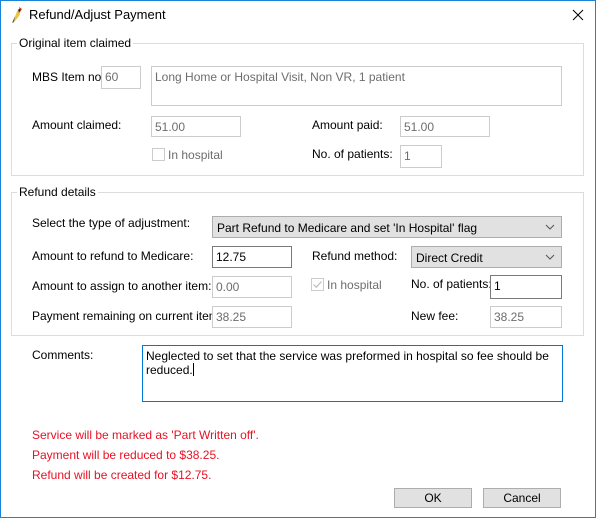  What do you see at coordinates (127, 316) in the screenshot?
I see `remaining-label: Payment remaining on current item:` at bounding box center [127, 316].